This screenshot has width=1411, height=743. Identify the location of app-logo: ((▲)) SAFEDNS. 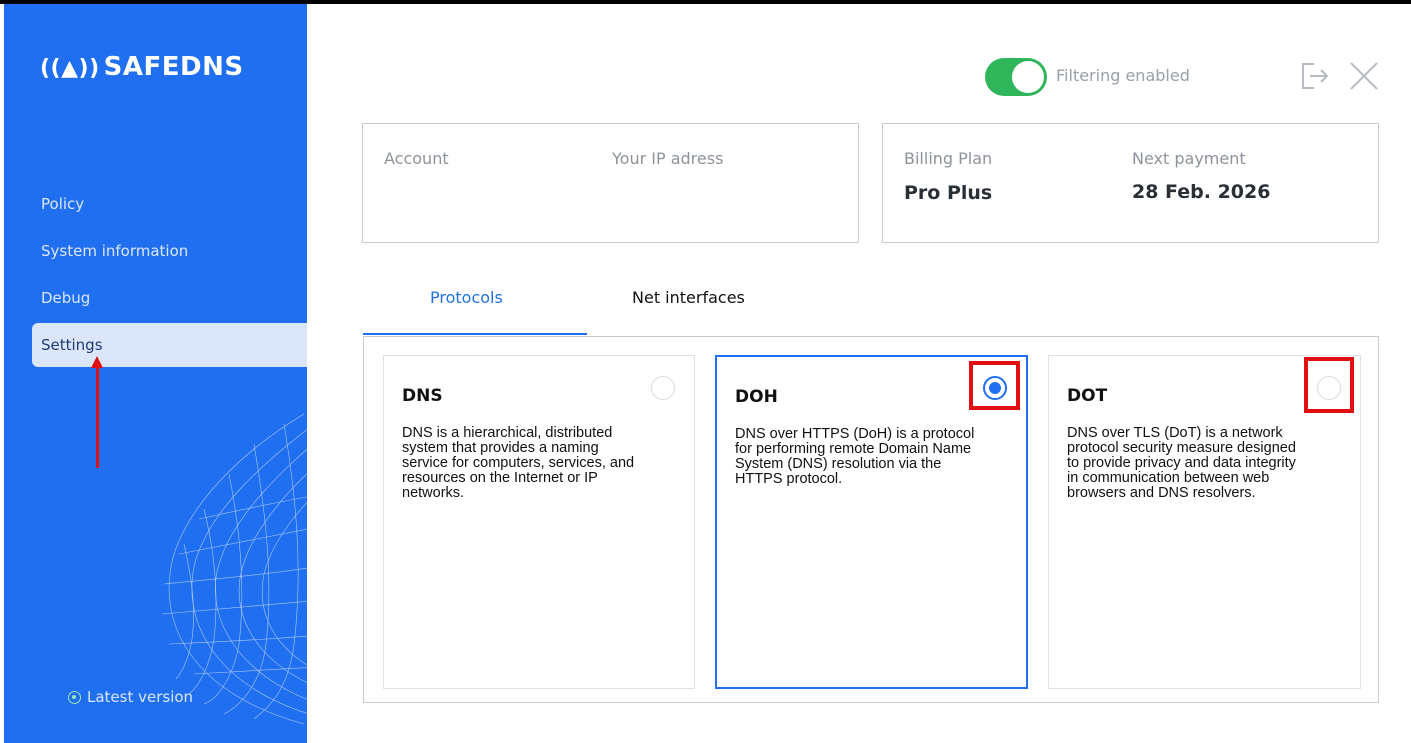
(142, 67).